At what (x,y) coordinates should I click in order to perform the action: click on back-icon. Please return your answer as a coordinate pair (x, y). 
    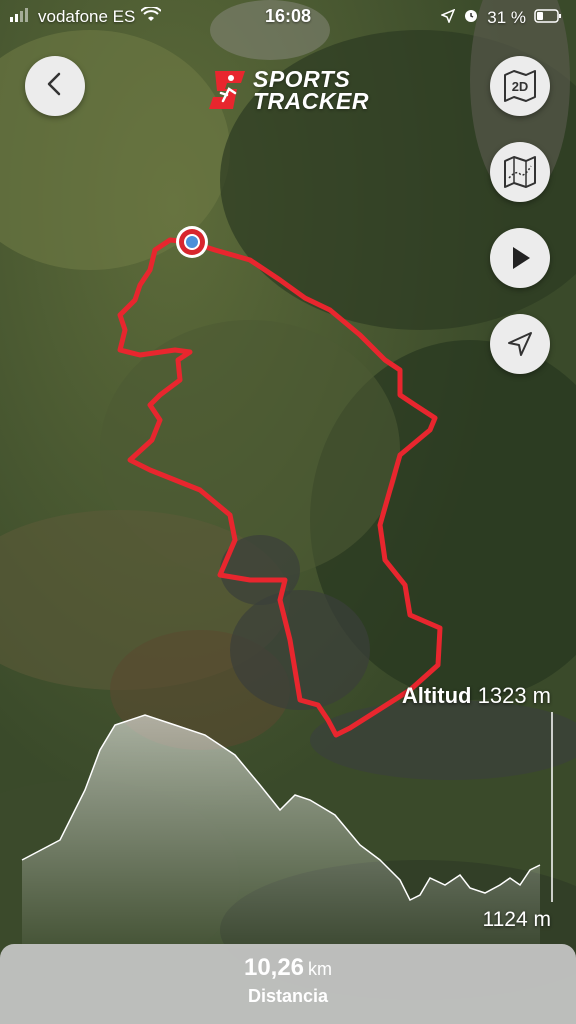
    Looking at the image, I should click on (55, 86).